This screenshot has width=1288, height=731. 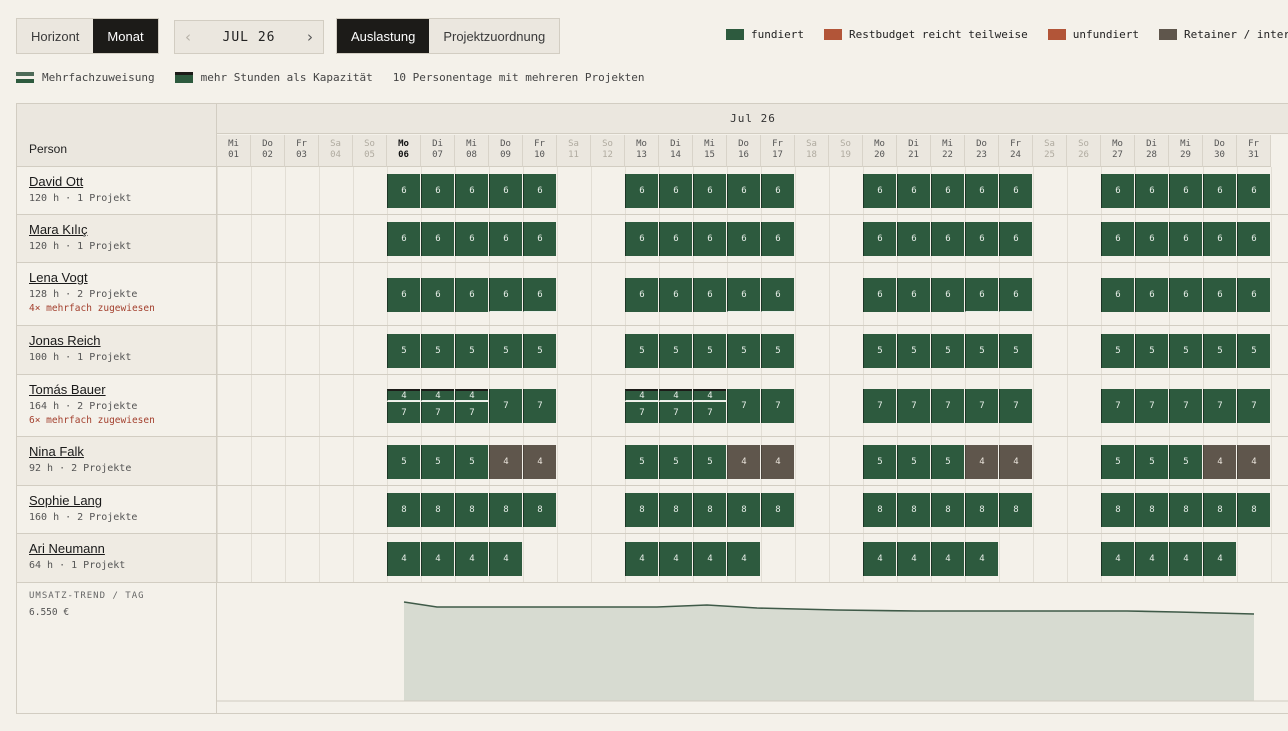 I want to click on person-name-link: Sophie Lang, so click(x=116, y=500).